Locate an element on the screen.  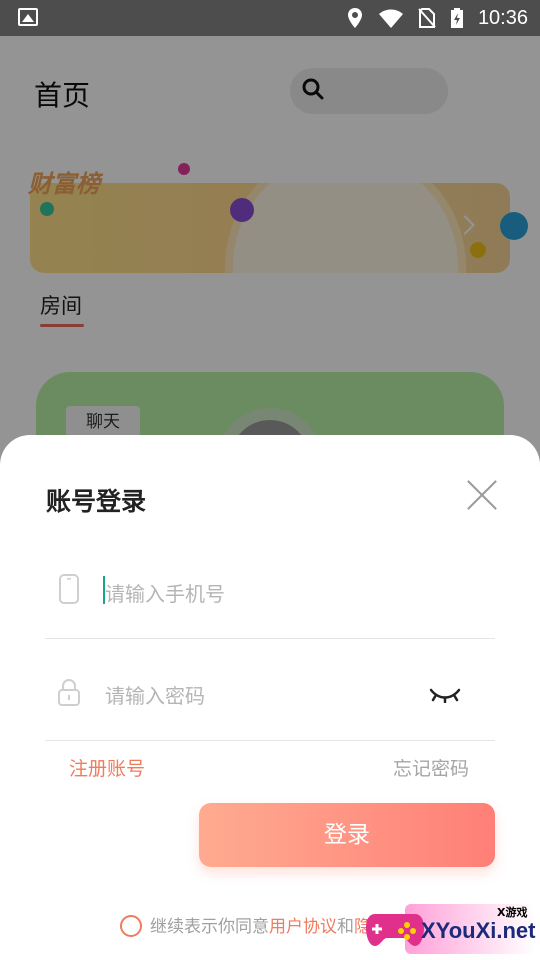
clock: 10:36 is located at coordinates (502, 17).